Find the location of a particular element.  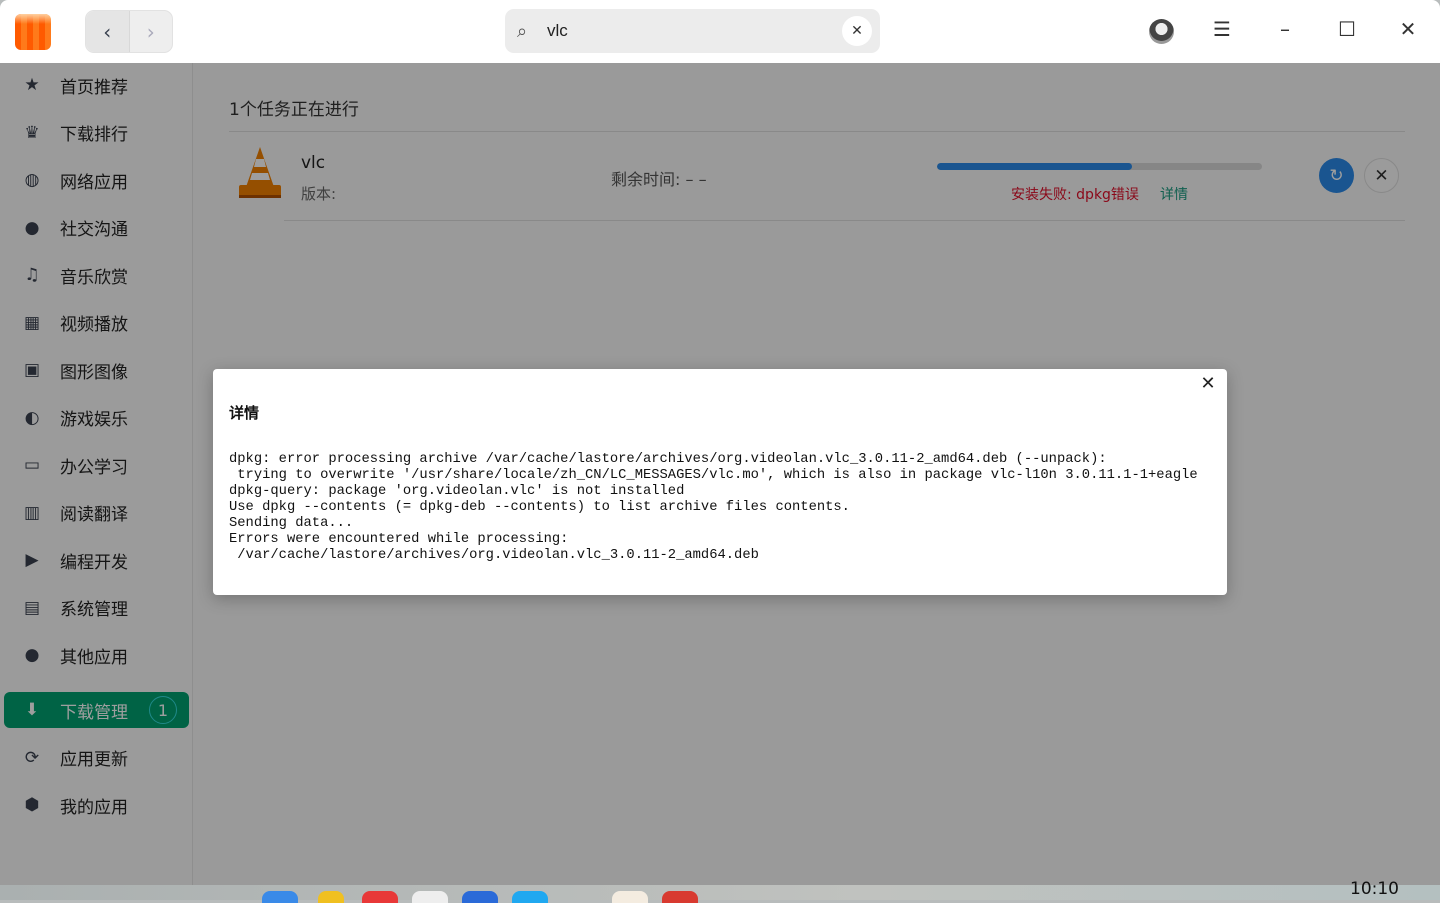

close-button: ✕ is located at coordinates (1408, 29).